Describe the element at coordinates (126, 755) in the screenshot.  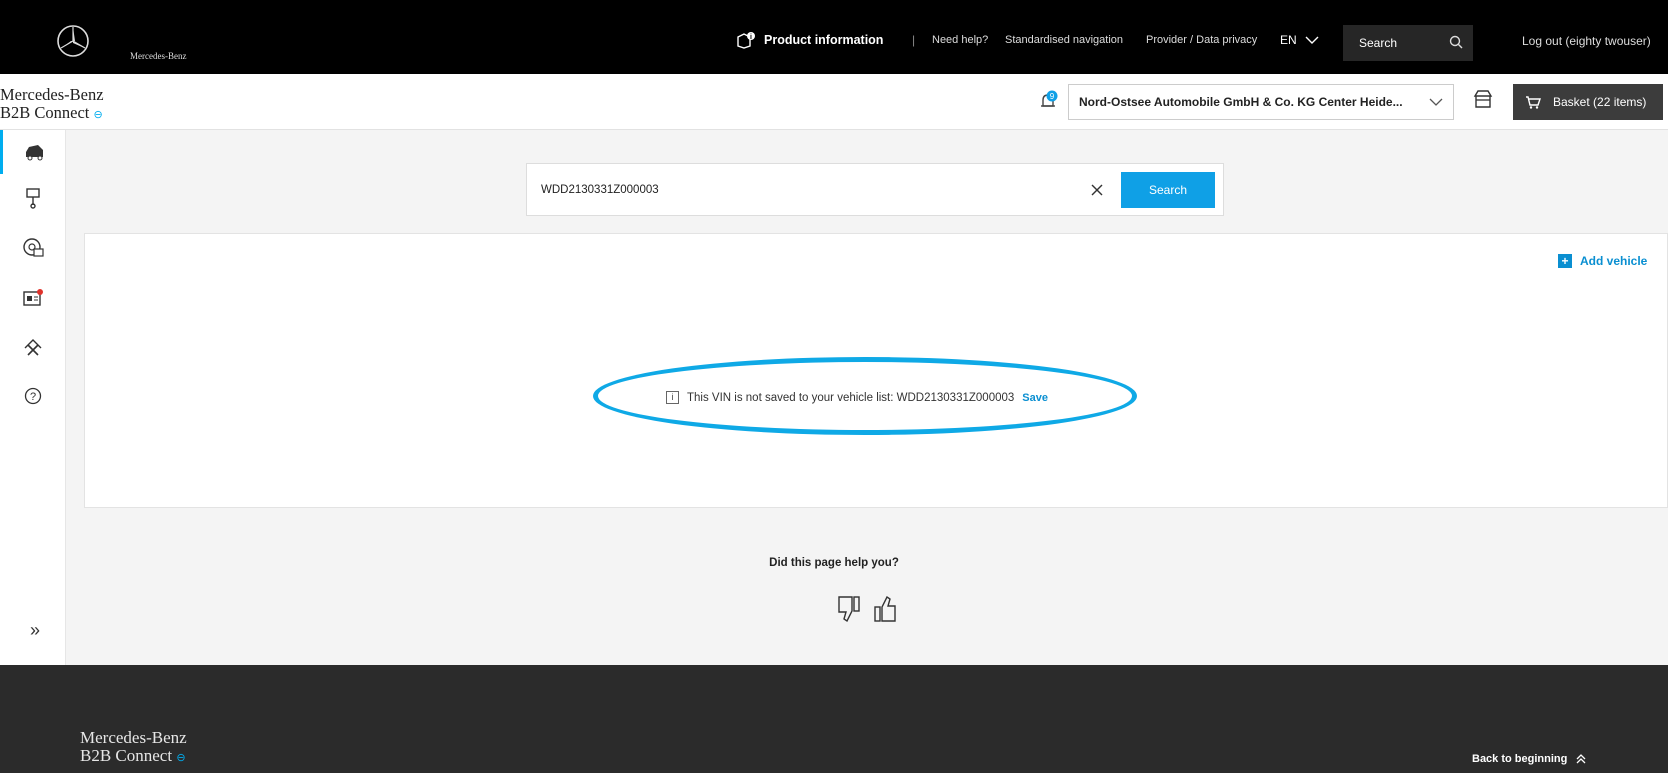
I see `footer-brand-line-2: B2B Connect` at that location.